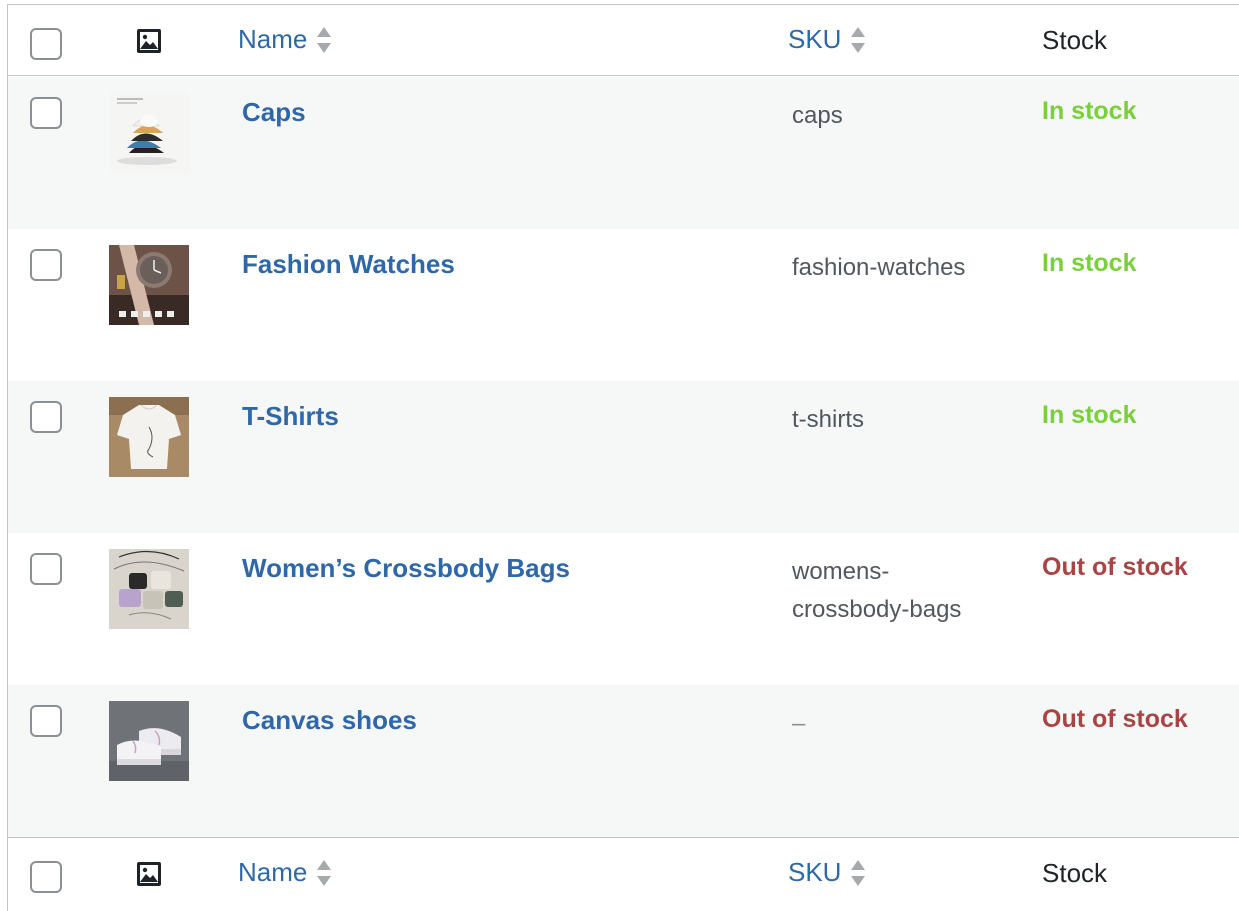 Image resolution: width=1239 pixels, height=911 pixels. What do you see at coordinates (273, 872) in the screenshot?
I see `column-footer-name-label: Name` at bounding box center [273, 872].